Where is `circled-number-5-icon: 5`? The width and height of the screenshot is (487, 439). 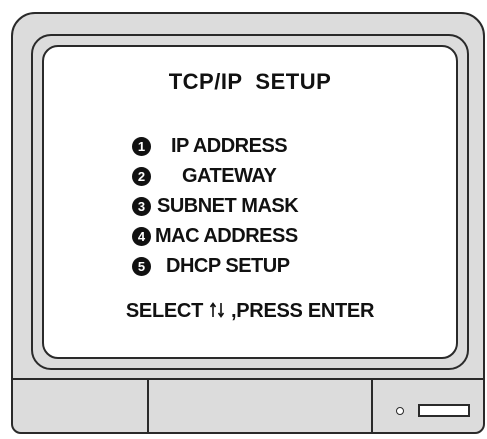
circled-number-5-icon: 5 is located at coordinates (141, 266).